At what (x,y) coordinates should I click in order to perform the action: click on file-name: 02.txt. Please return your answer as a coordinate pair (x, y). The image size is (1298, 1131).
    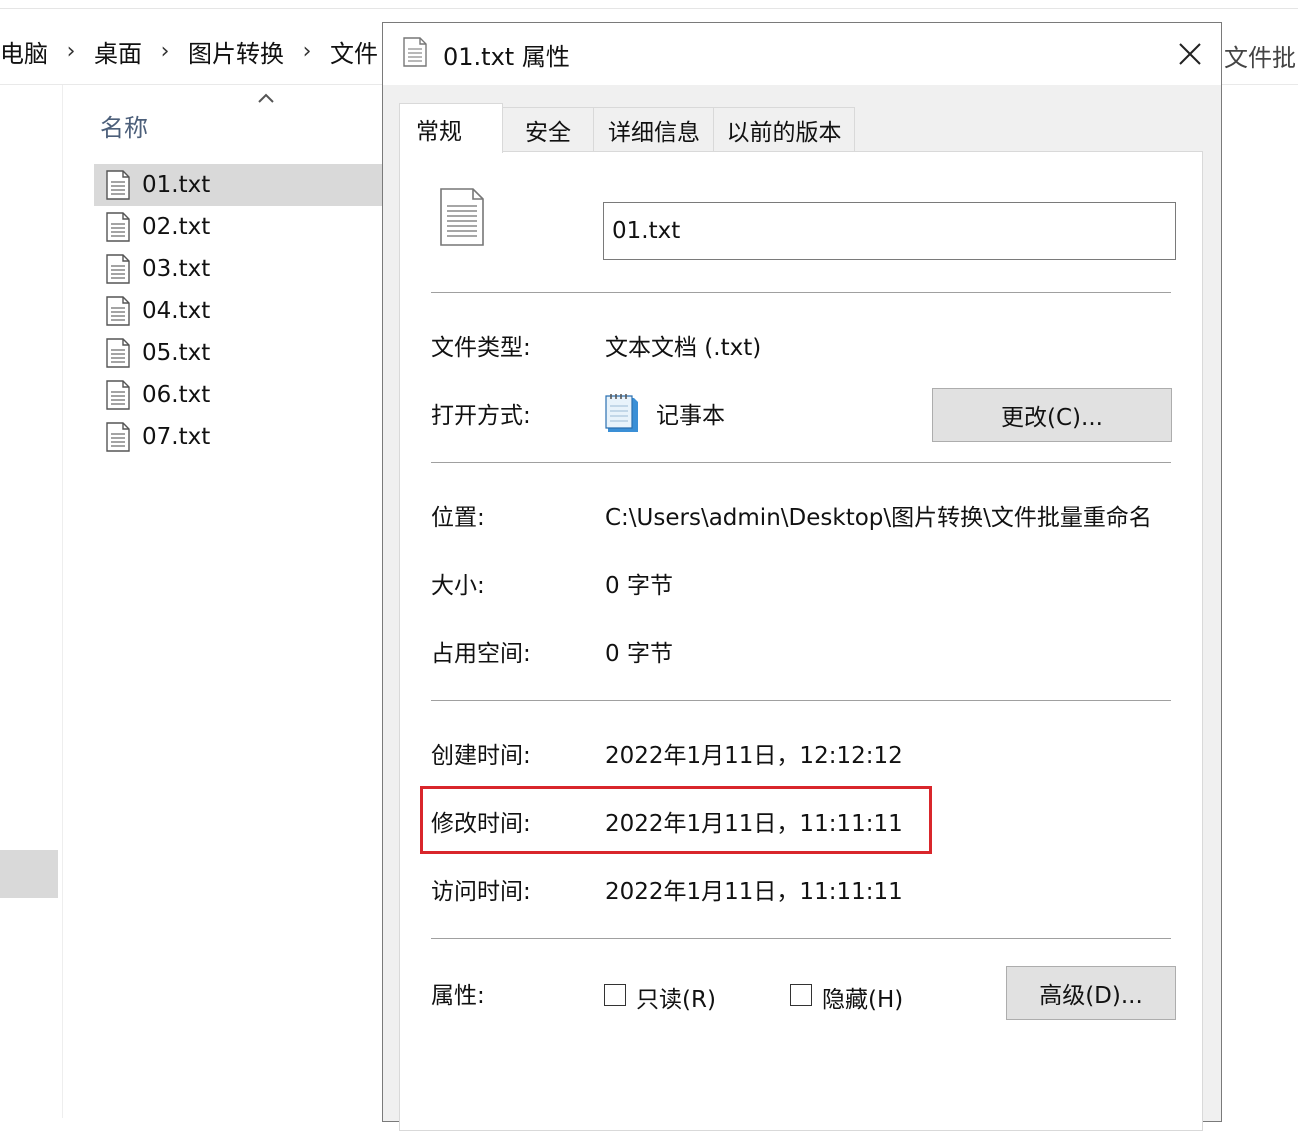
    Looking at the image, I should click on (176, 227).